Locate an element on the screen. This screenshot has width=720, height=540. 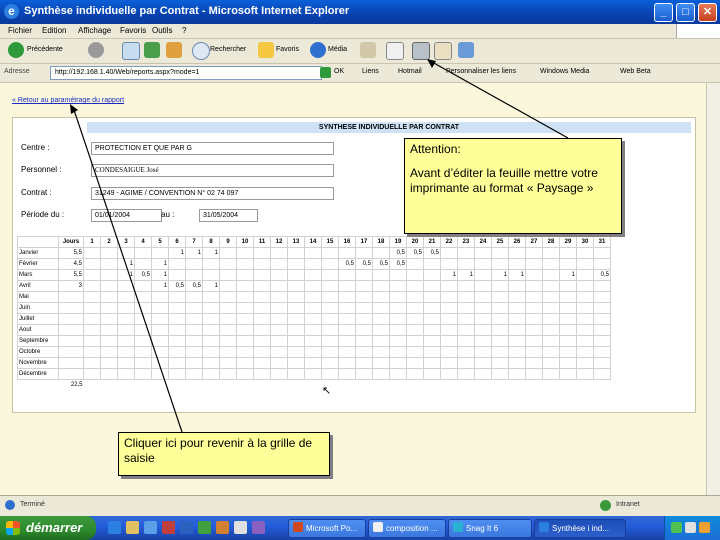
page-done-icon is located at coordinates (10, 505).